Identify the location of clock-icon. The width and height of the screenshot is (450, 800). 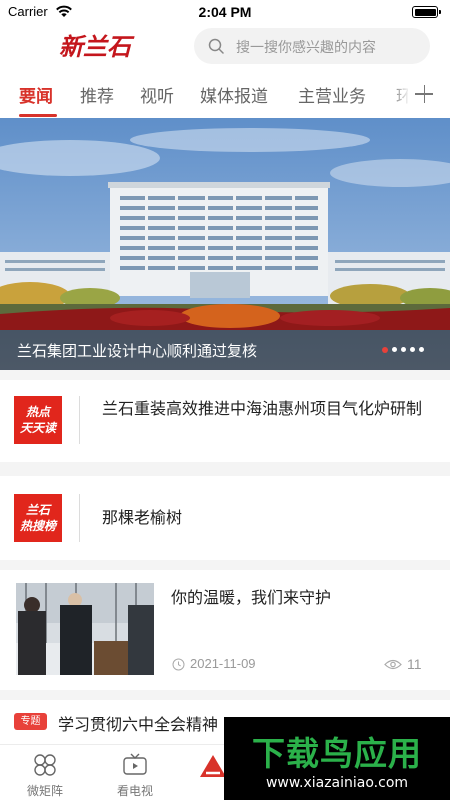
(178, 664).